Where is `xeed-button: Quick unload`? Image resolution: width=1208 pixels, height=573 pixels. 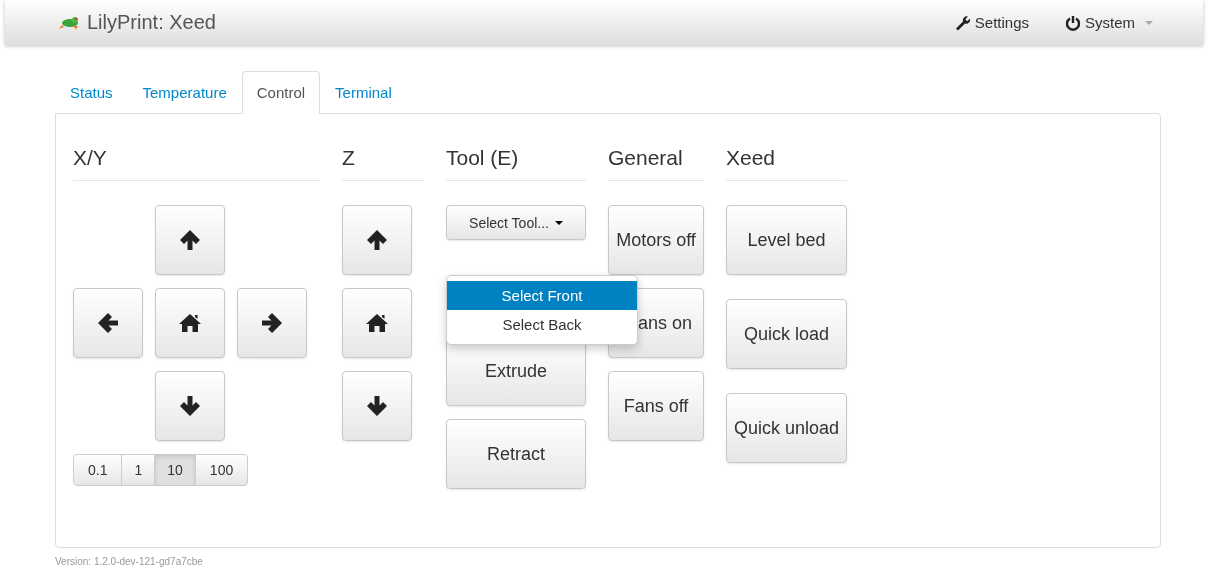 xeed-button: Quick unload is located at coordinates (786, 428).